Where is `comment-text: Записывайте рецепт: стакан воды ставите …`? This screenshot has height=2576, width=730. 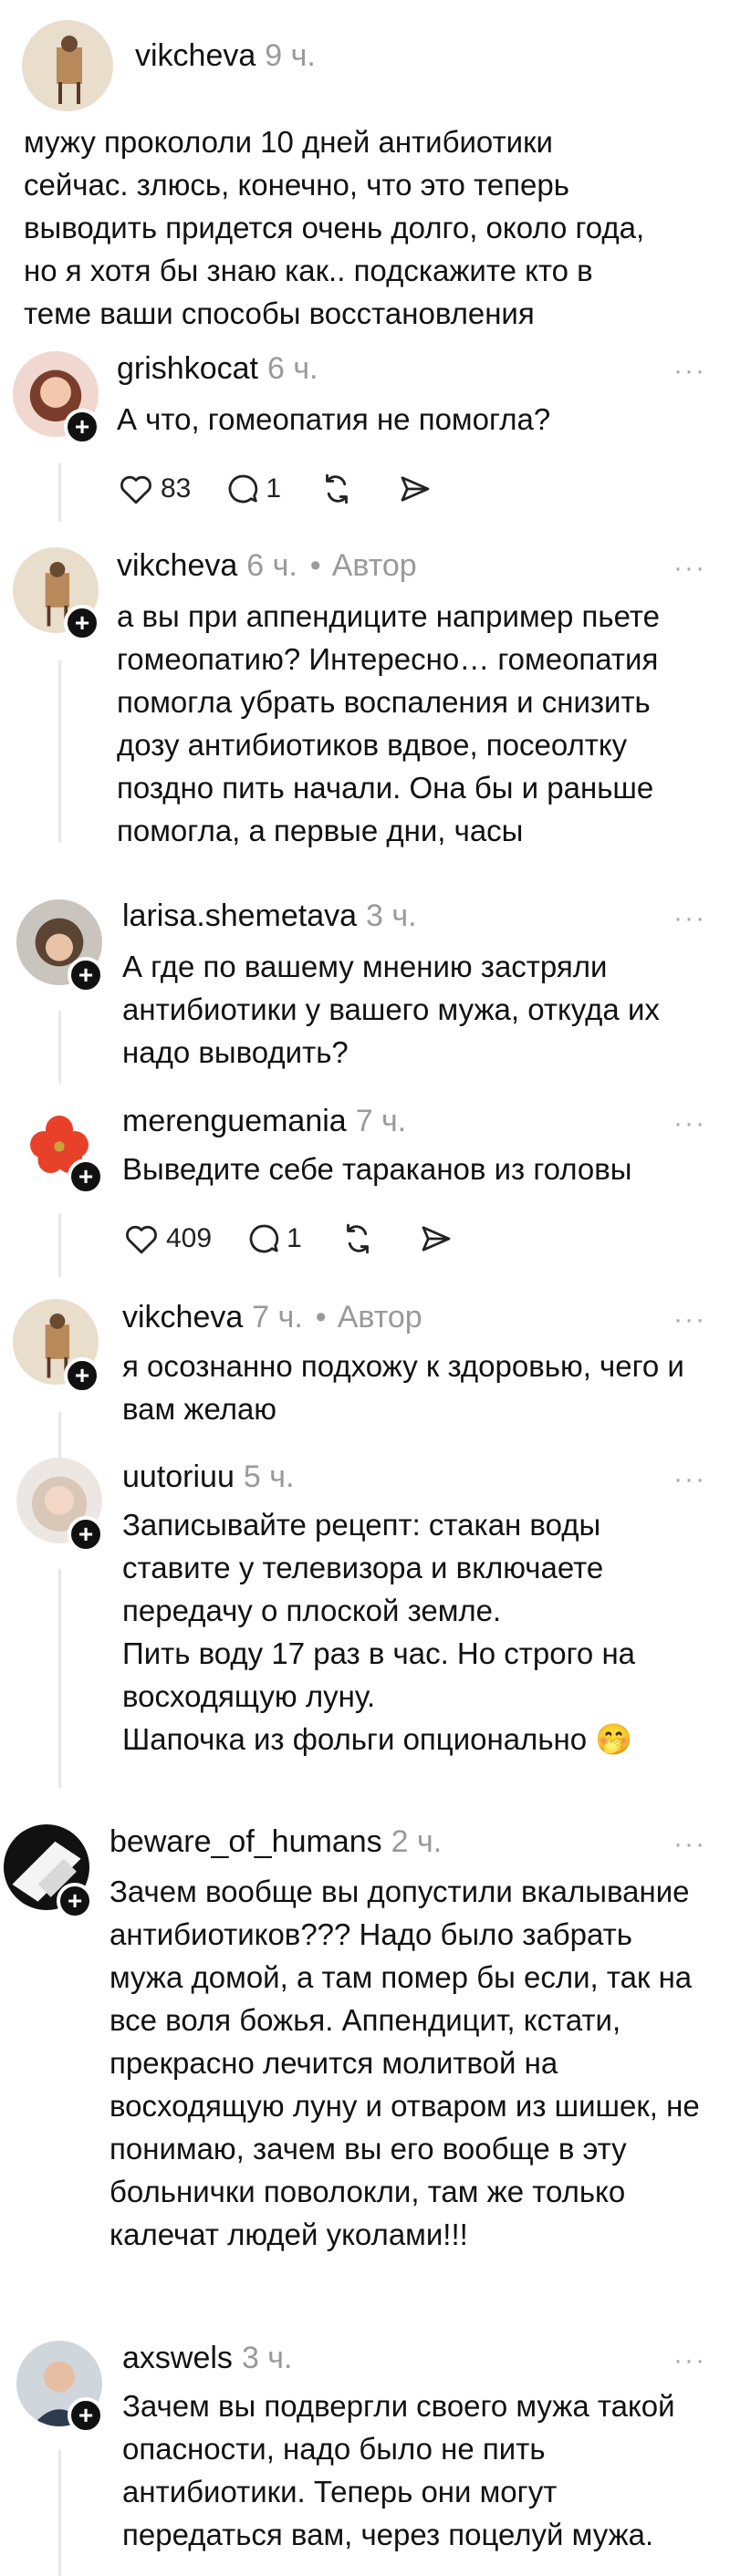
comment-text: Записывайте рецепт: стакан воды ставите … is located at coordinates (405, 1632).